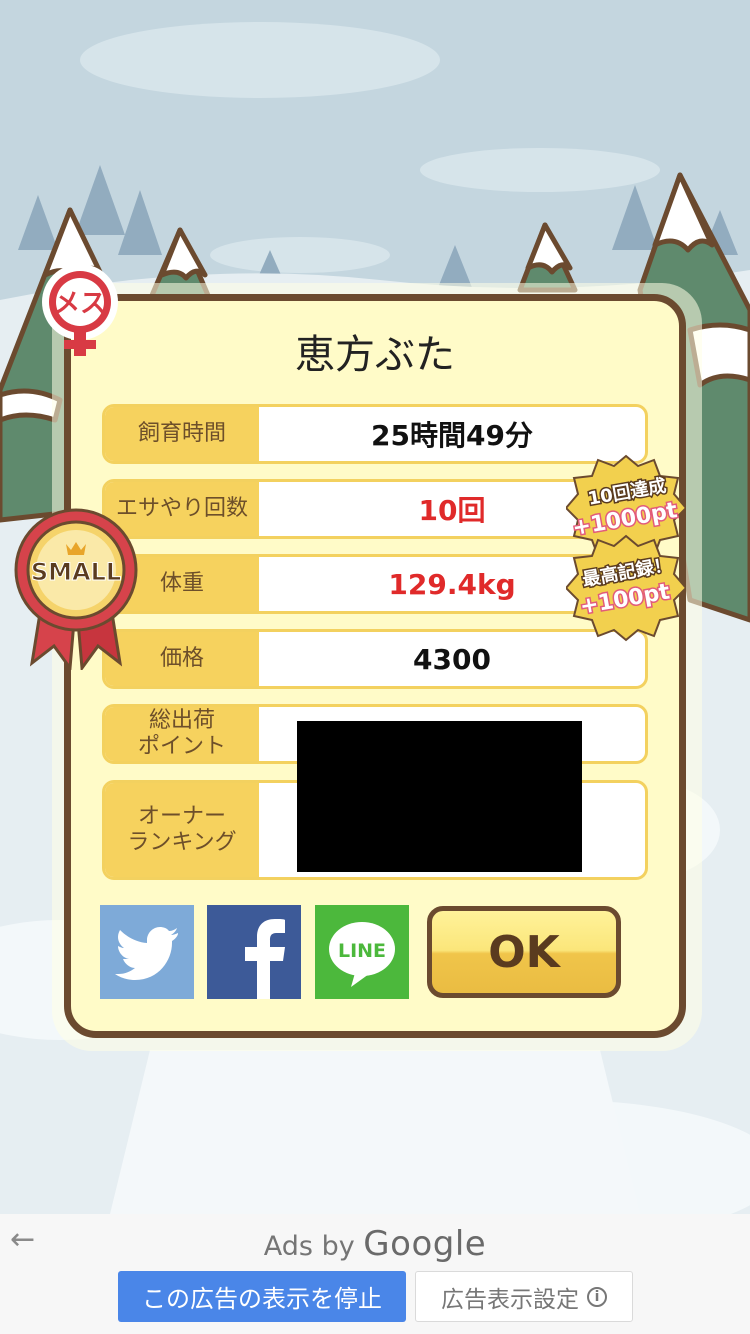 The height and width of the screenshot is (1334, 750). Describe the element at coordinates (76, 572) in the screenshot. I see `size-badge-text: SMALL` at that location.